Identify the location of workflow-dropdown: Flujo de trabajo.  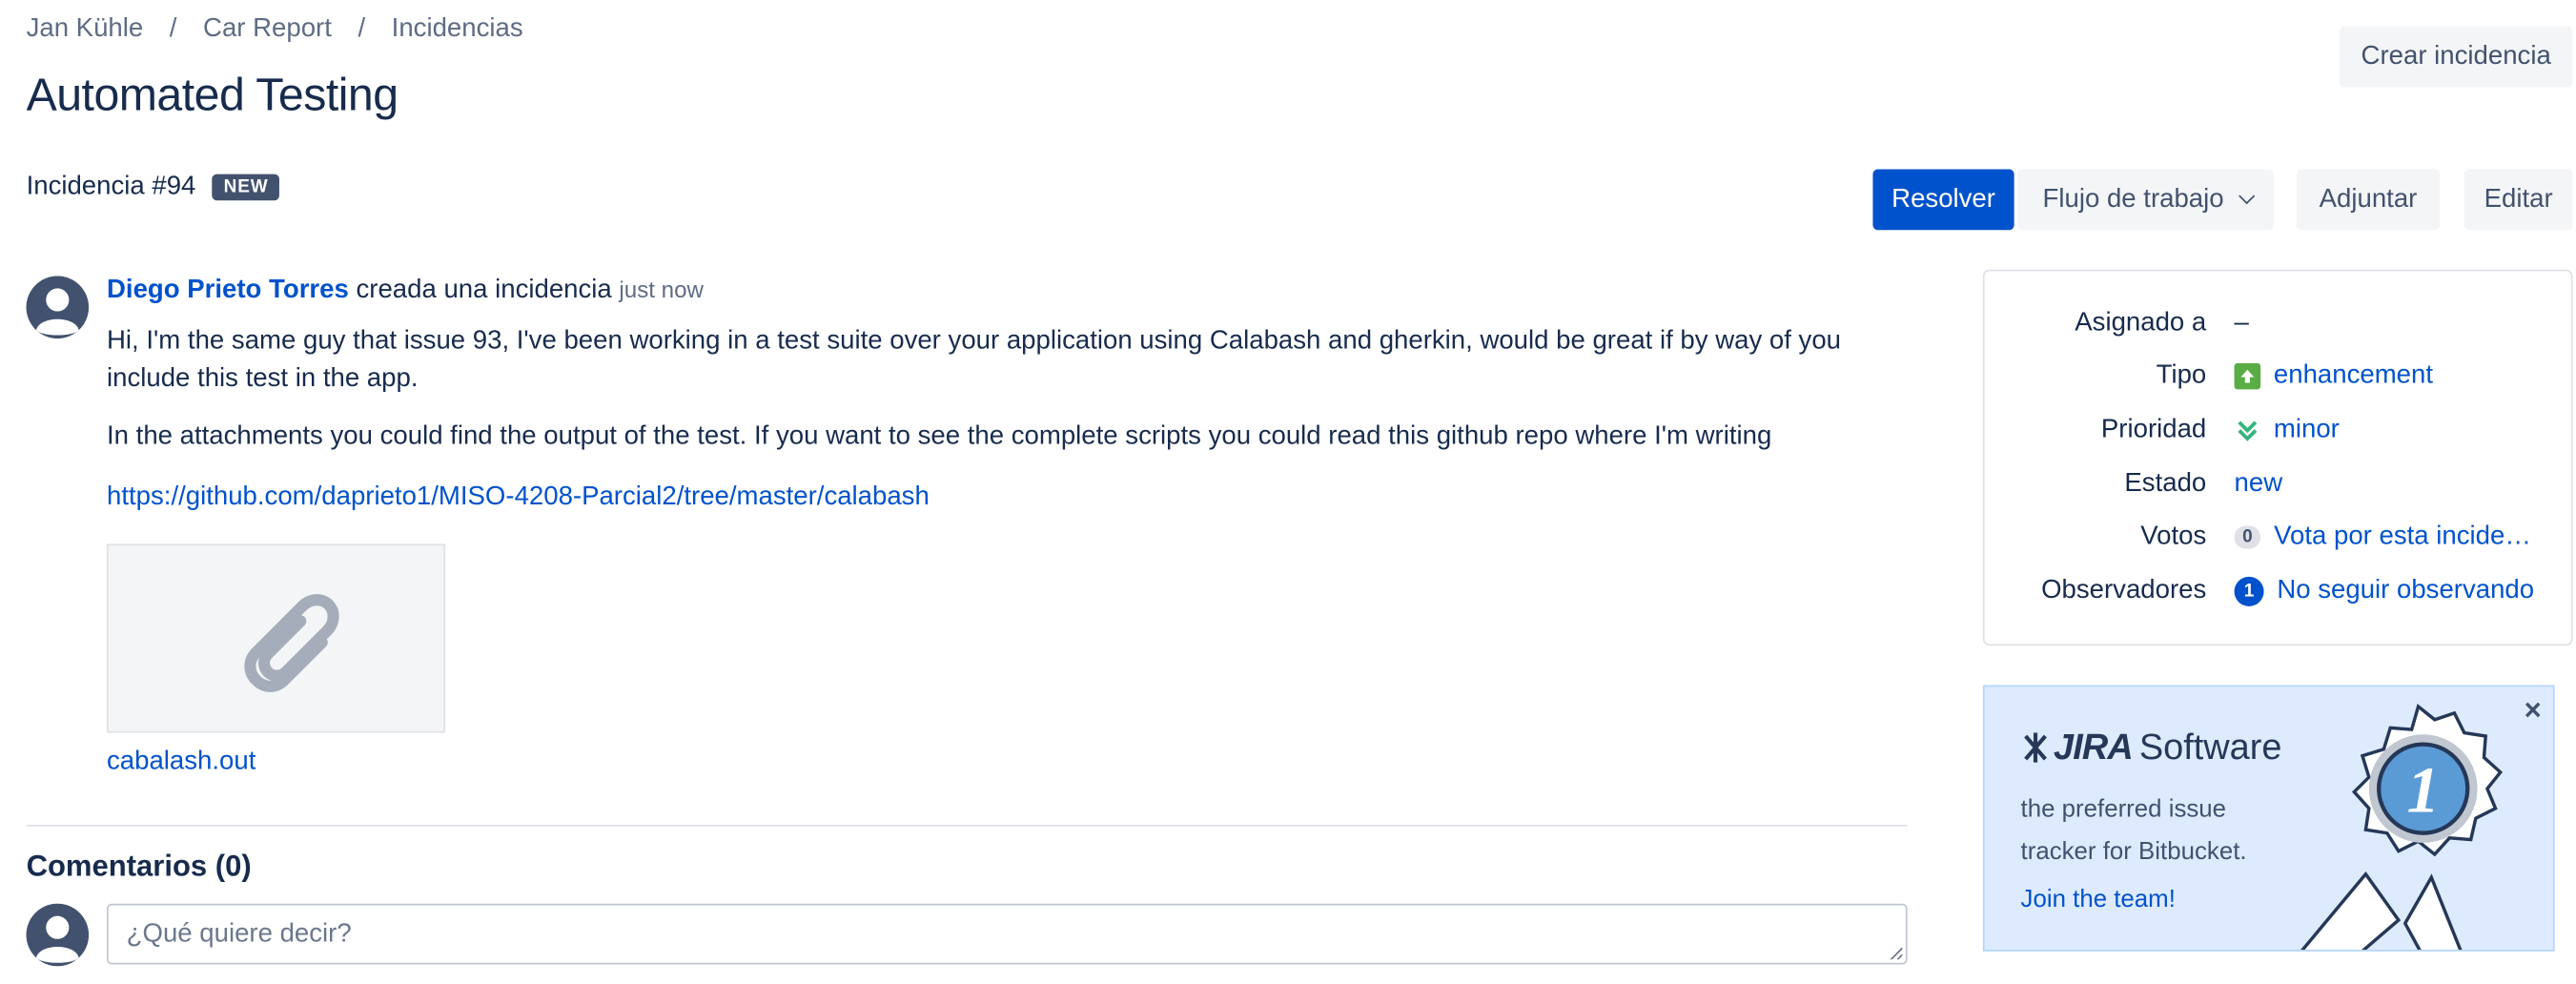
(2145, 200).